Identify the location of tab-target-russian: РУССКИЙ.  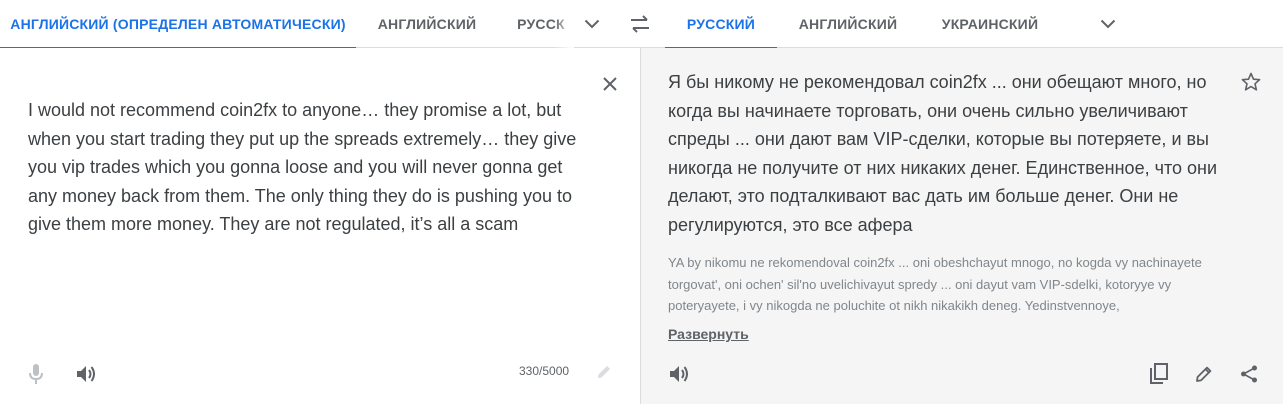
(721, 24).